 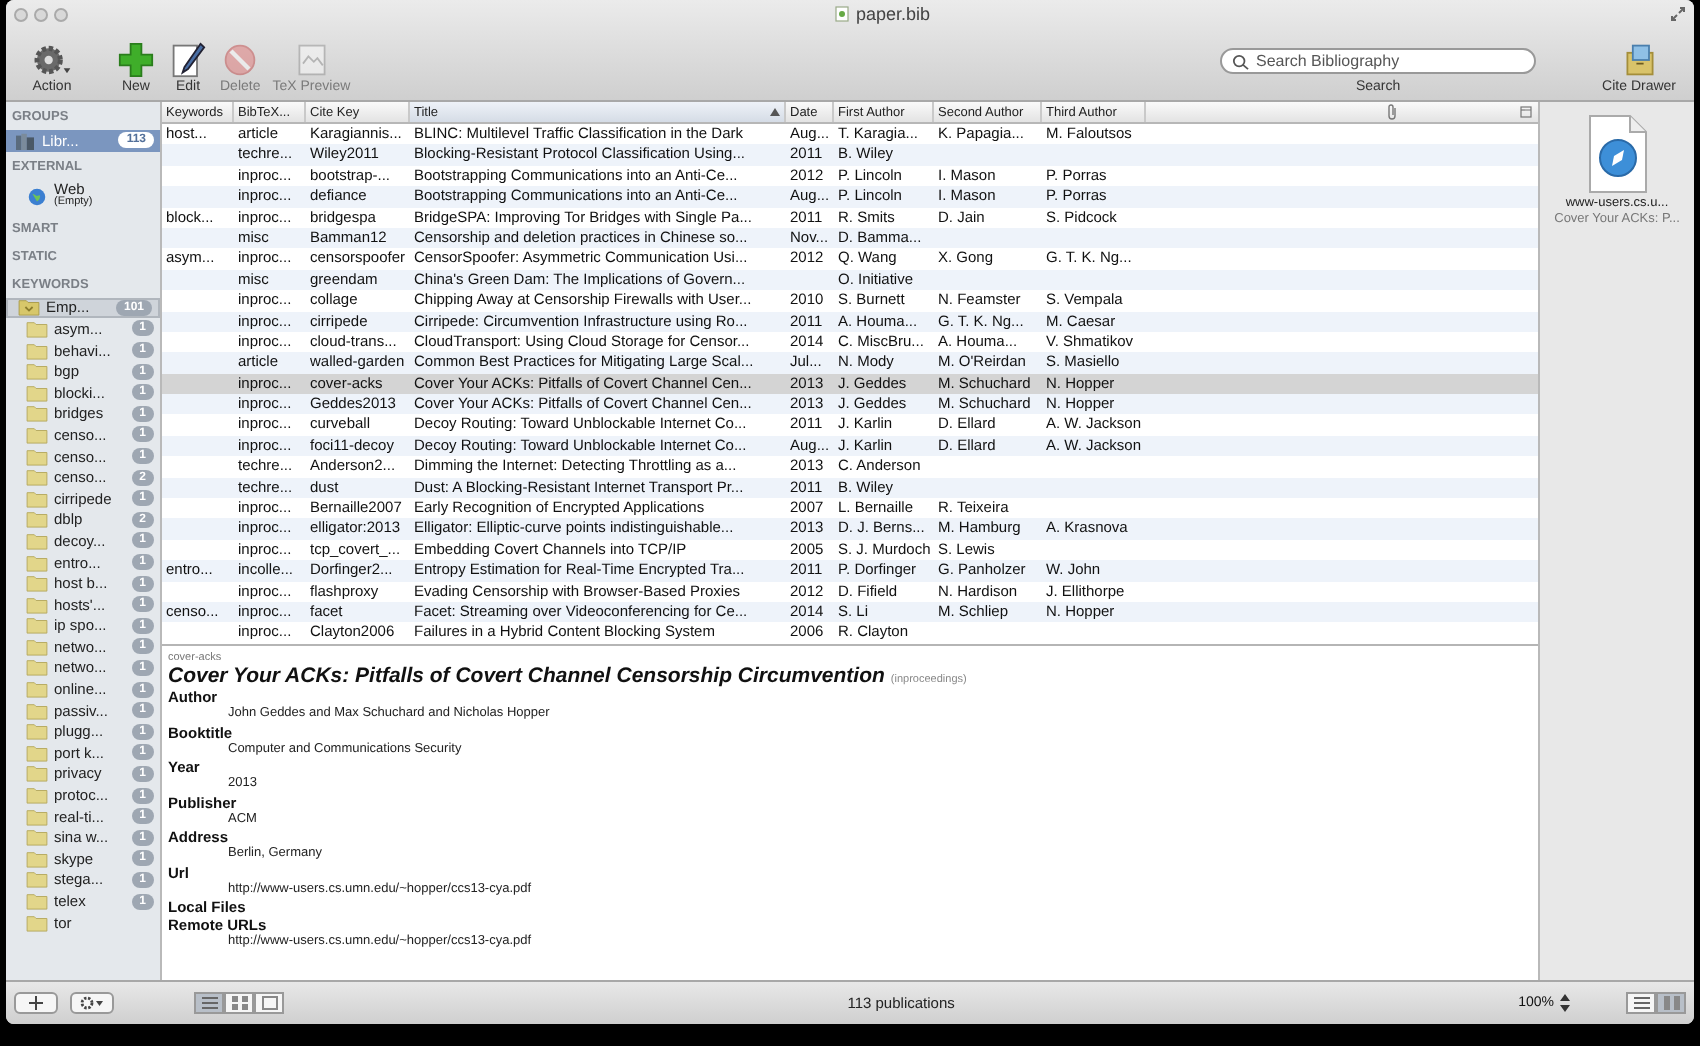 I want to click on list-view-button, so click(x=209, y=1003).